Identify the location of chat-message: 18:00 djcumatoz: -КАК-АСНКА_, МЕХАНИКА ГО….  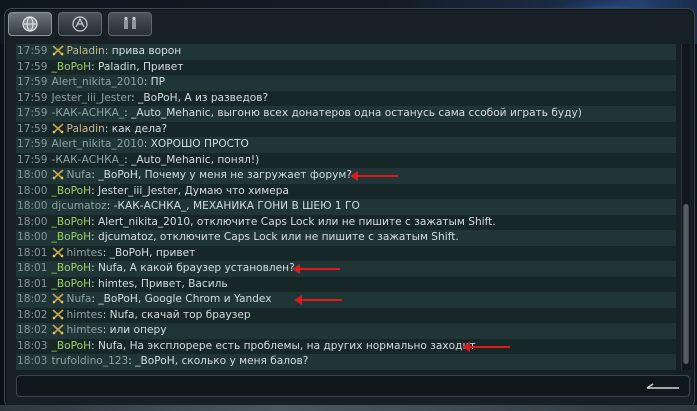
(346, 207).